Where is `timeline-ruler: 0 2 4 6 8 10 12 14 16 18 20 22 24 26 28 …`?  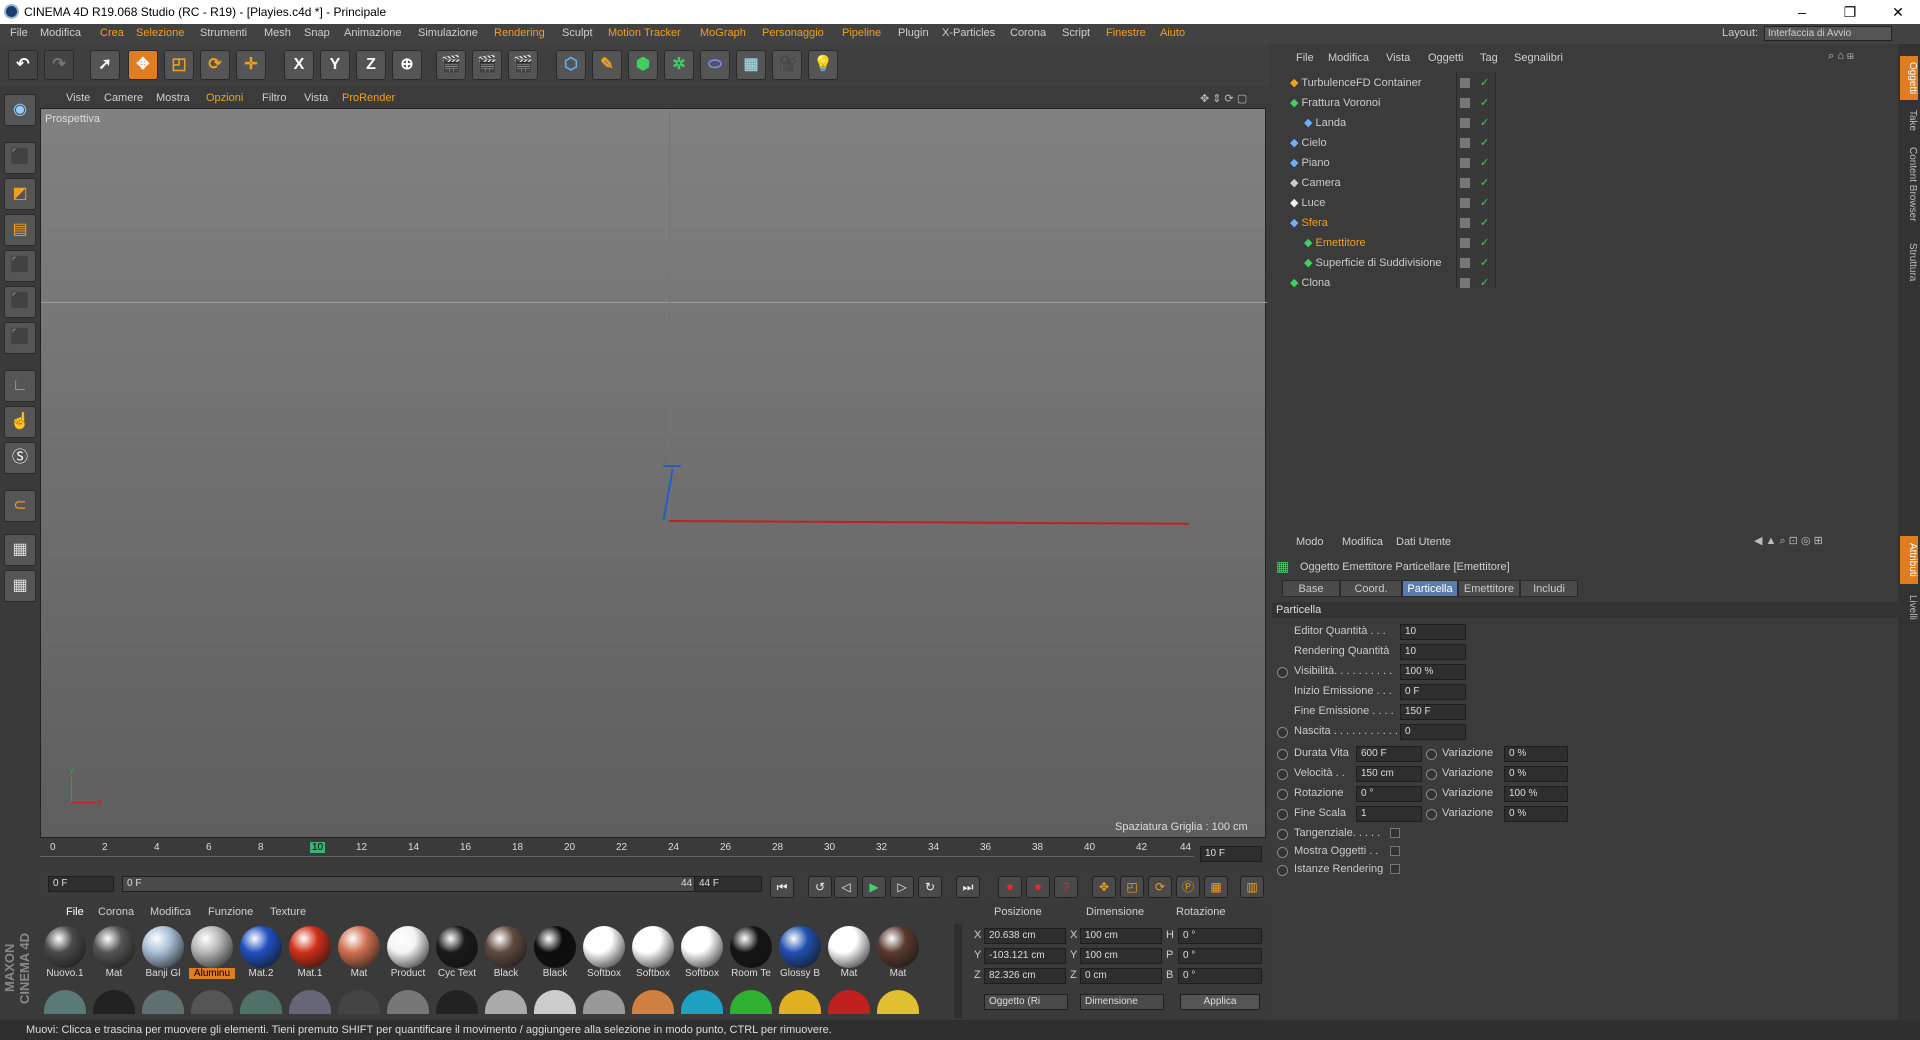
timeline-ruler: 0 2 4 6 8 10 12 14 16 18 20 22 24 26 28 … is located at coordinates (653, 856).